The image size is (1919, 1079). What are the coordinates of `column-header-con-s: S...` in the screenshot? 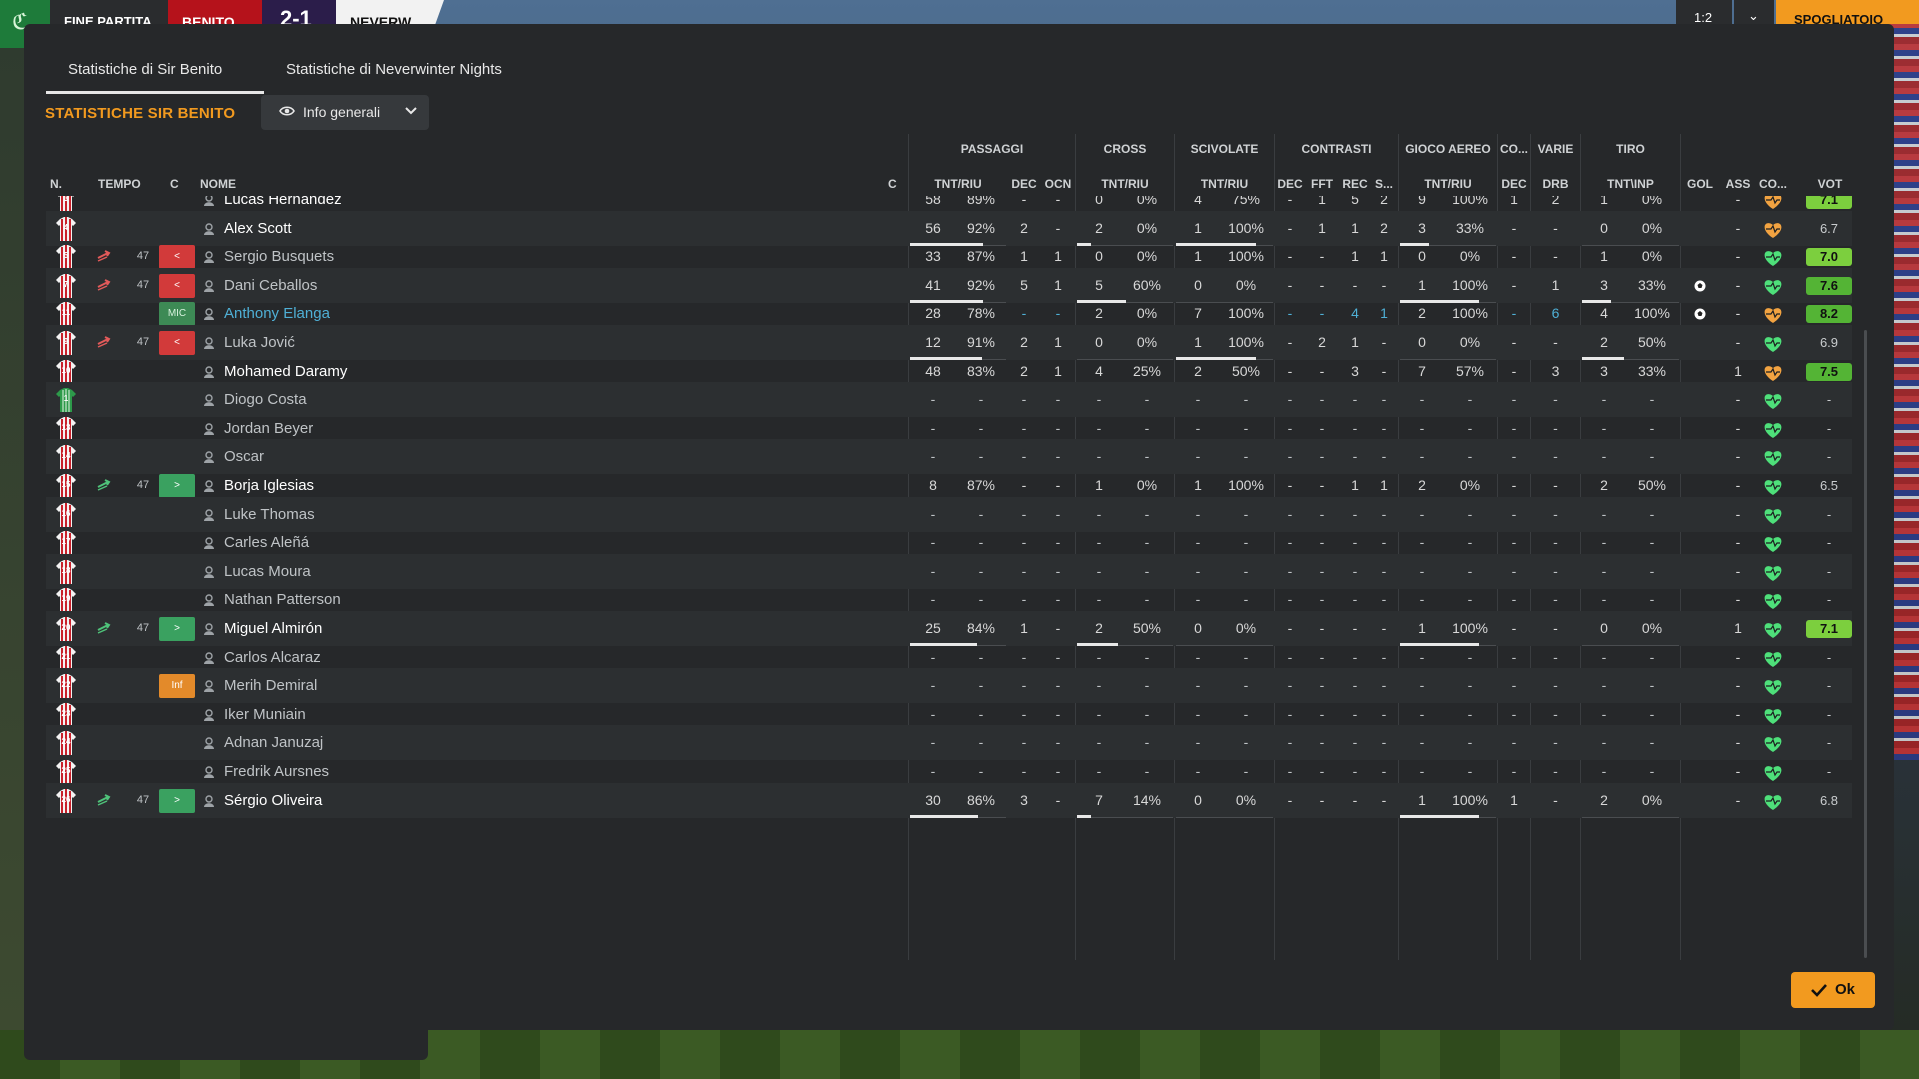 It's located at (1384, 185).